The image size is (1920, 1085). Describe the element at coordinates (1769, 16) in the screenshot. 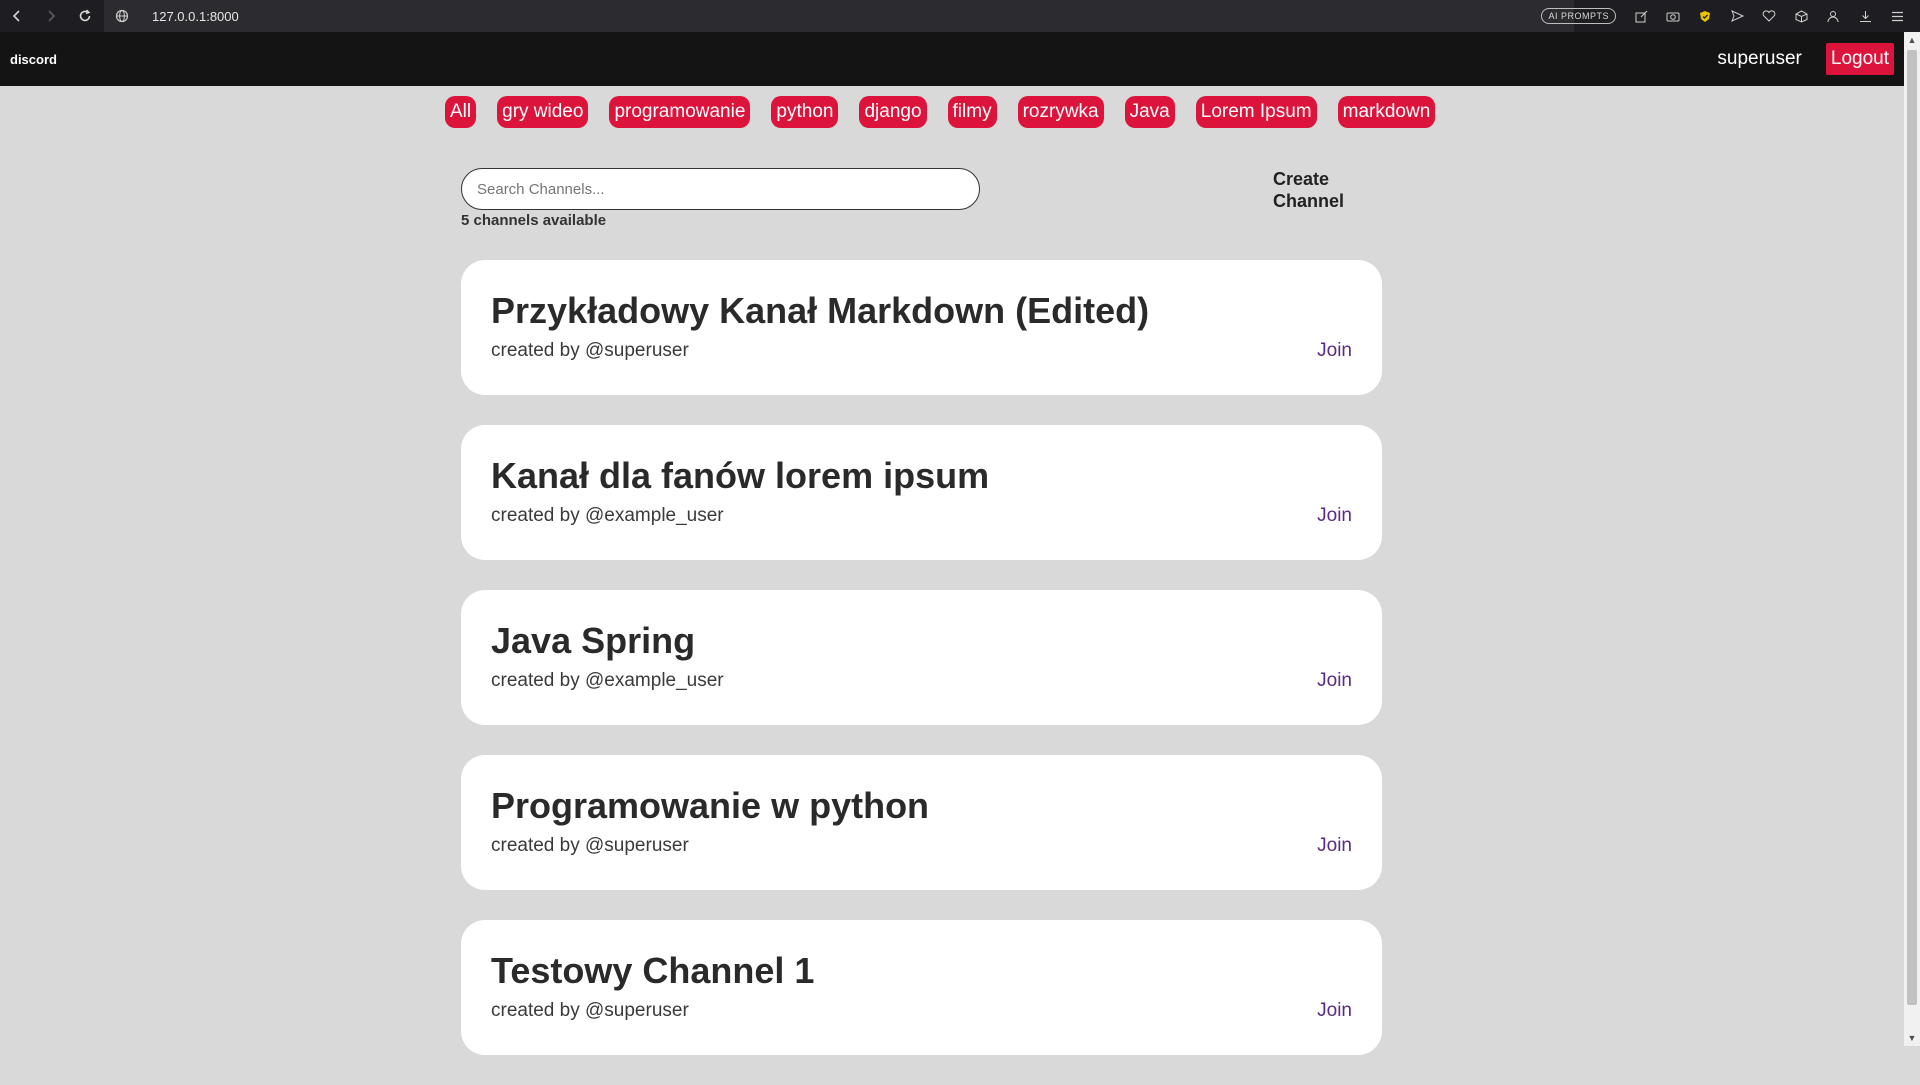

I see `heart-icon` at that location.